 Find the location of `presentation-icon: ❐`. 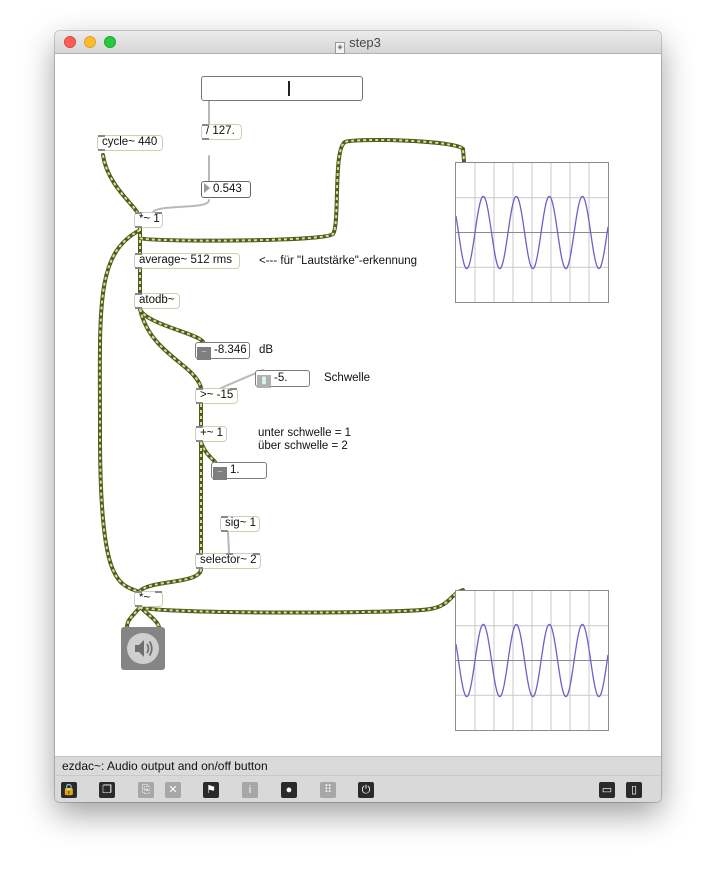

presentation-icon: ❐ is located at coordinates (107, 790).